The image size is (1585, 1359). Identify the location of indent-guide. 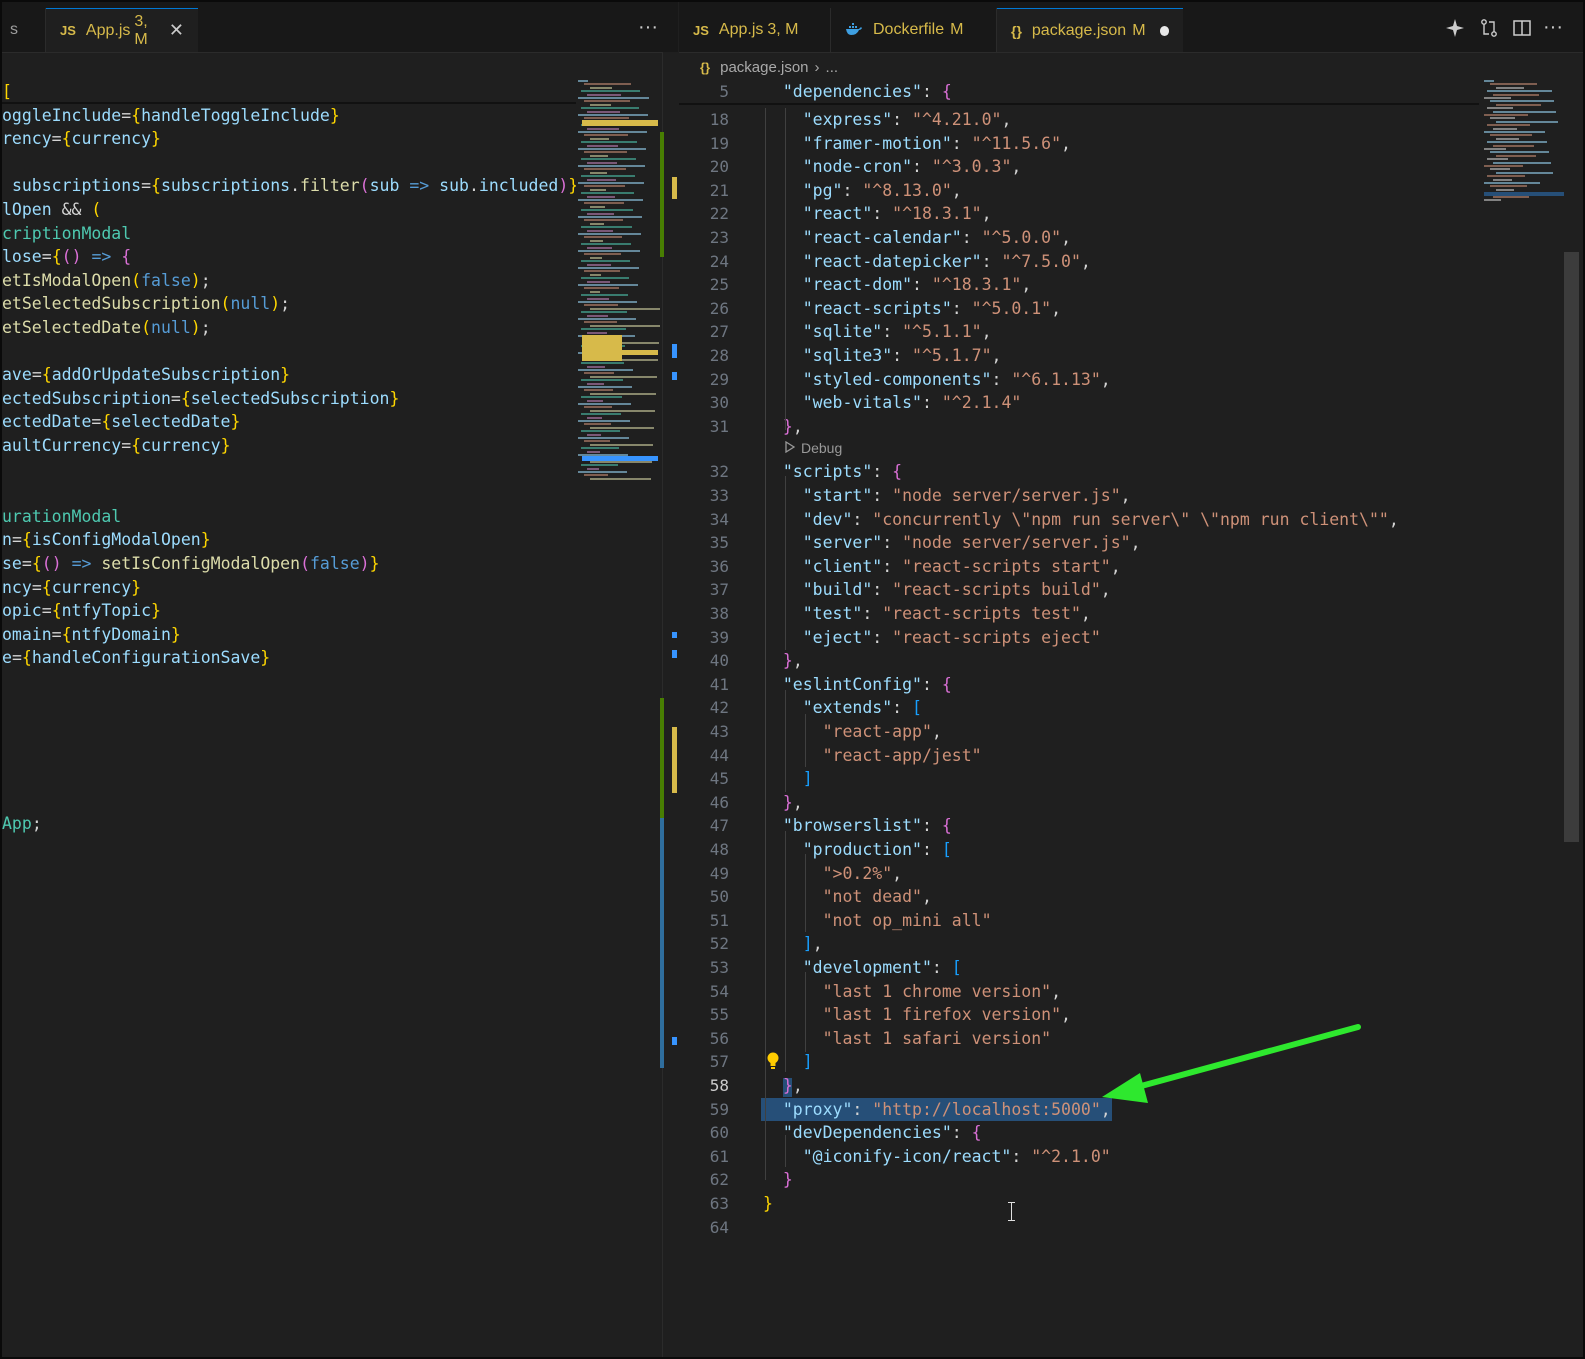
(785, 269).